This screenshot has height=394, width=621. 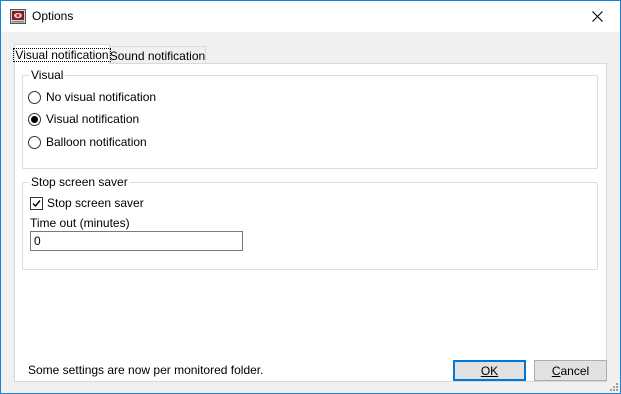 What do you see at coordinates (575, 370) in the screenshot?
I see `cancel-label-rest: ancel` at bounding box center [575, 370].